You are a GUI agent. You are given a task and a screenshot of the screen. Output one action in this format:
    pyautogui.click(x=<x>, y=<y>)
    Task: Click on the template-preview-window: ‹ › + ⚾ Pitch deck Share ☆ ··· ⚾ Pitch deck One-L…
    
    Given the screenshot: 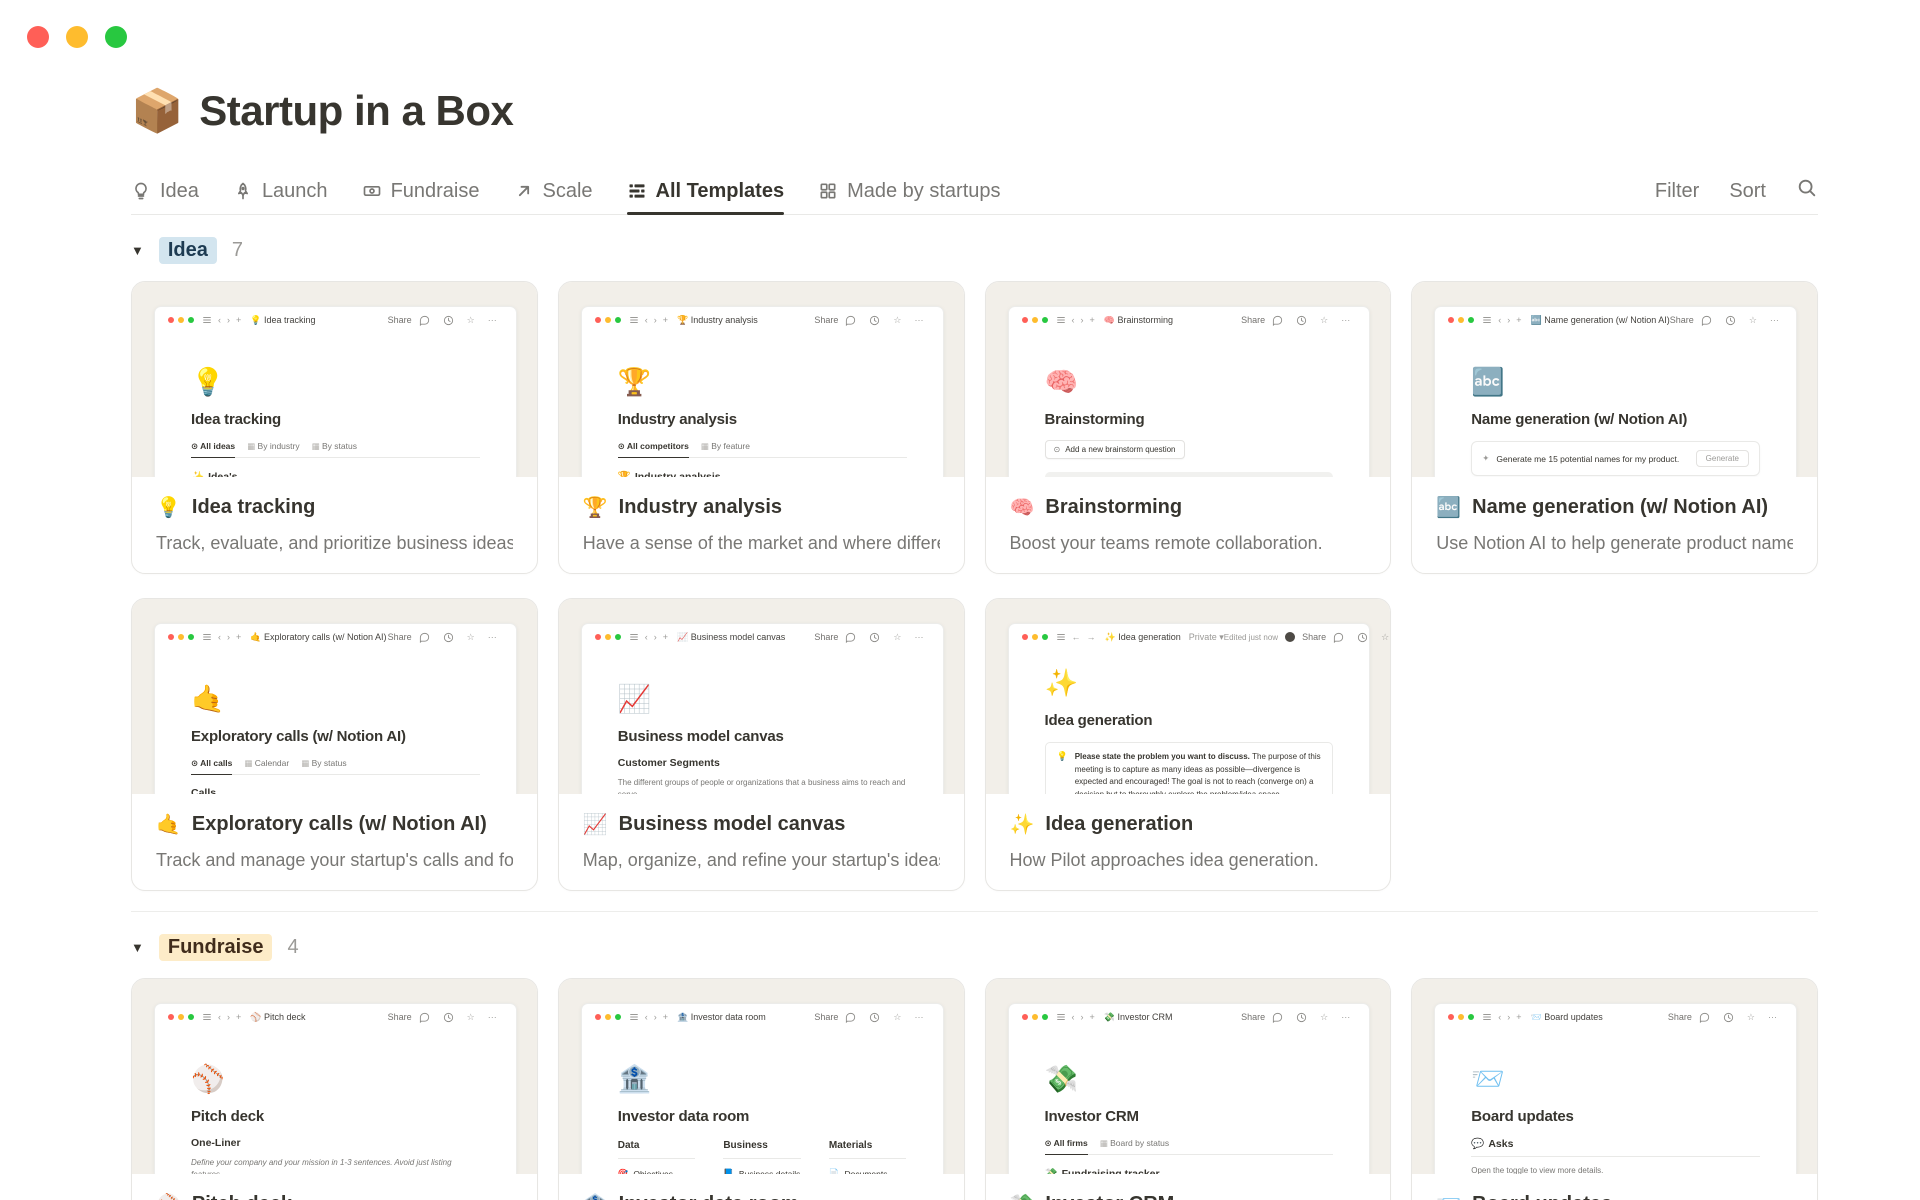 What is the action you would take?
    pyautogui.click(x=335, y=1089)
    